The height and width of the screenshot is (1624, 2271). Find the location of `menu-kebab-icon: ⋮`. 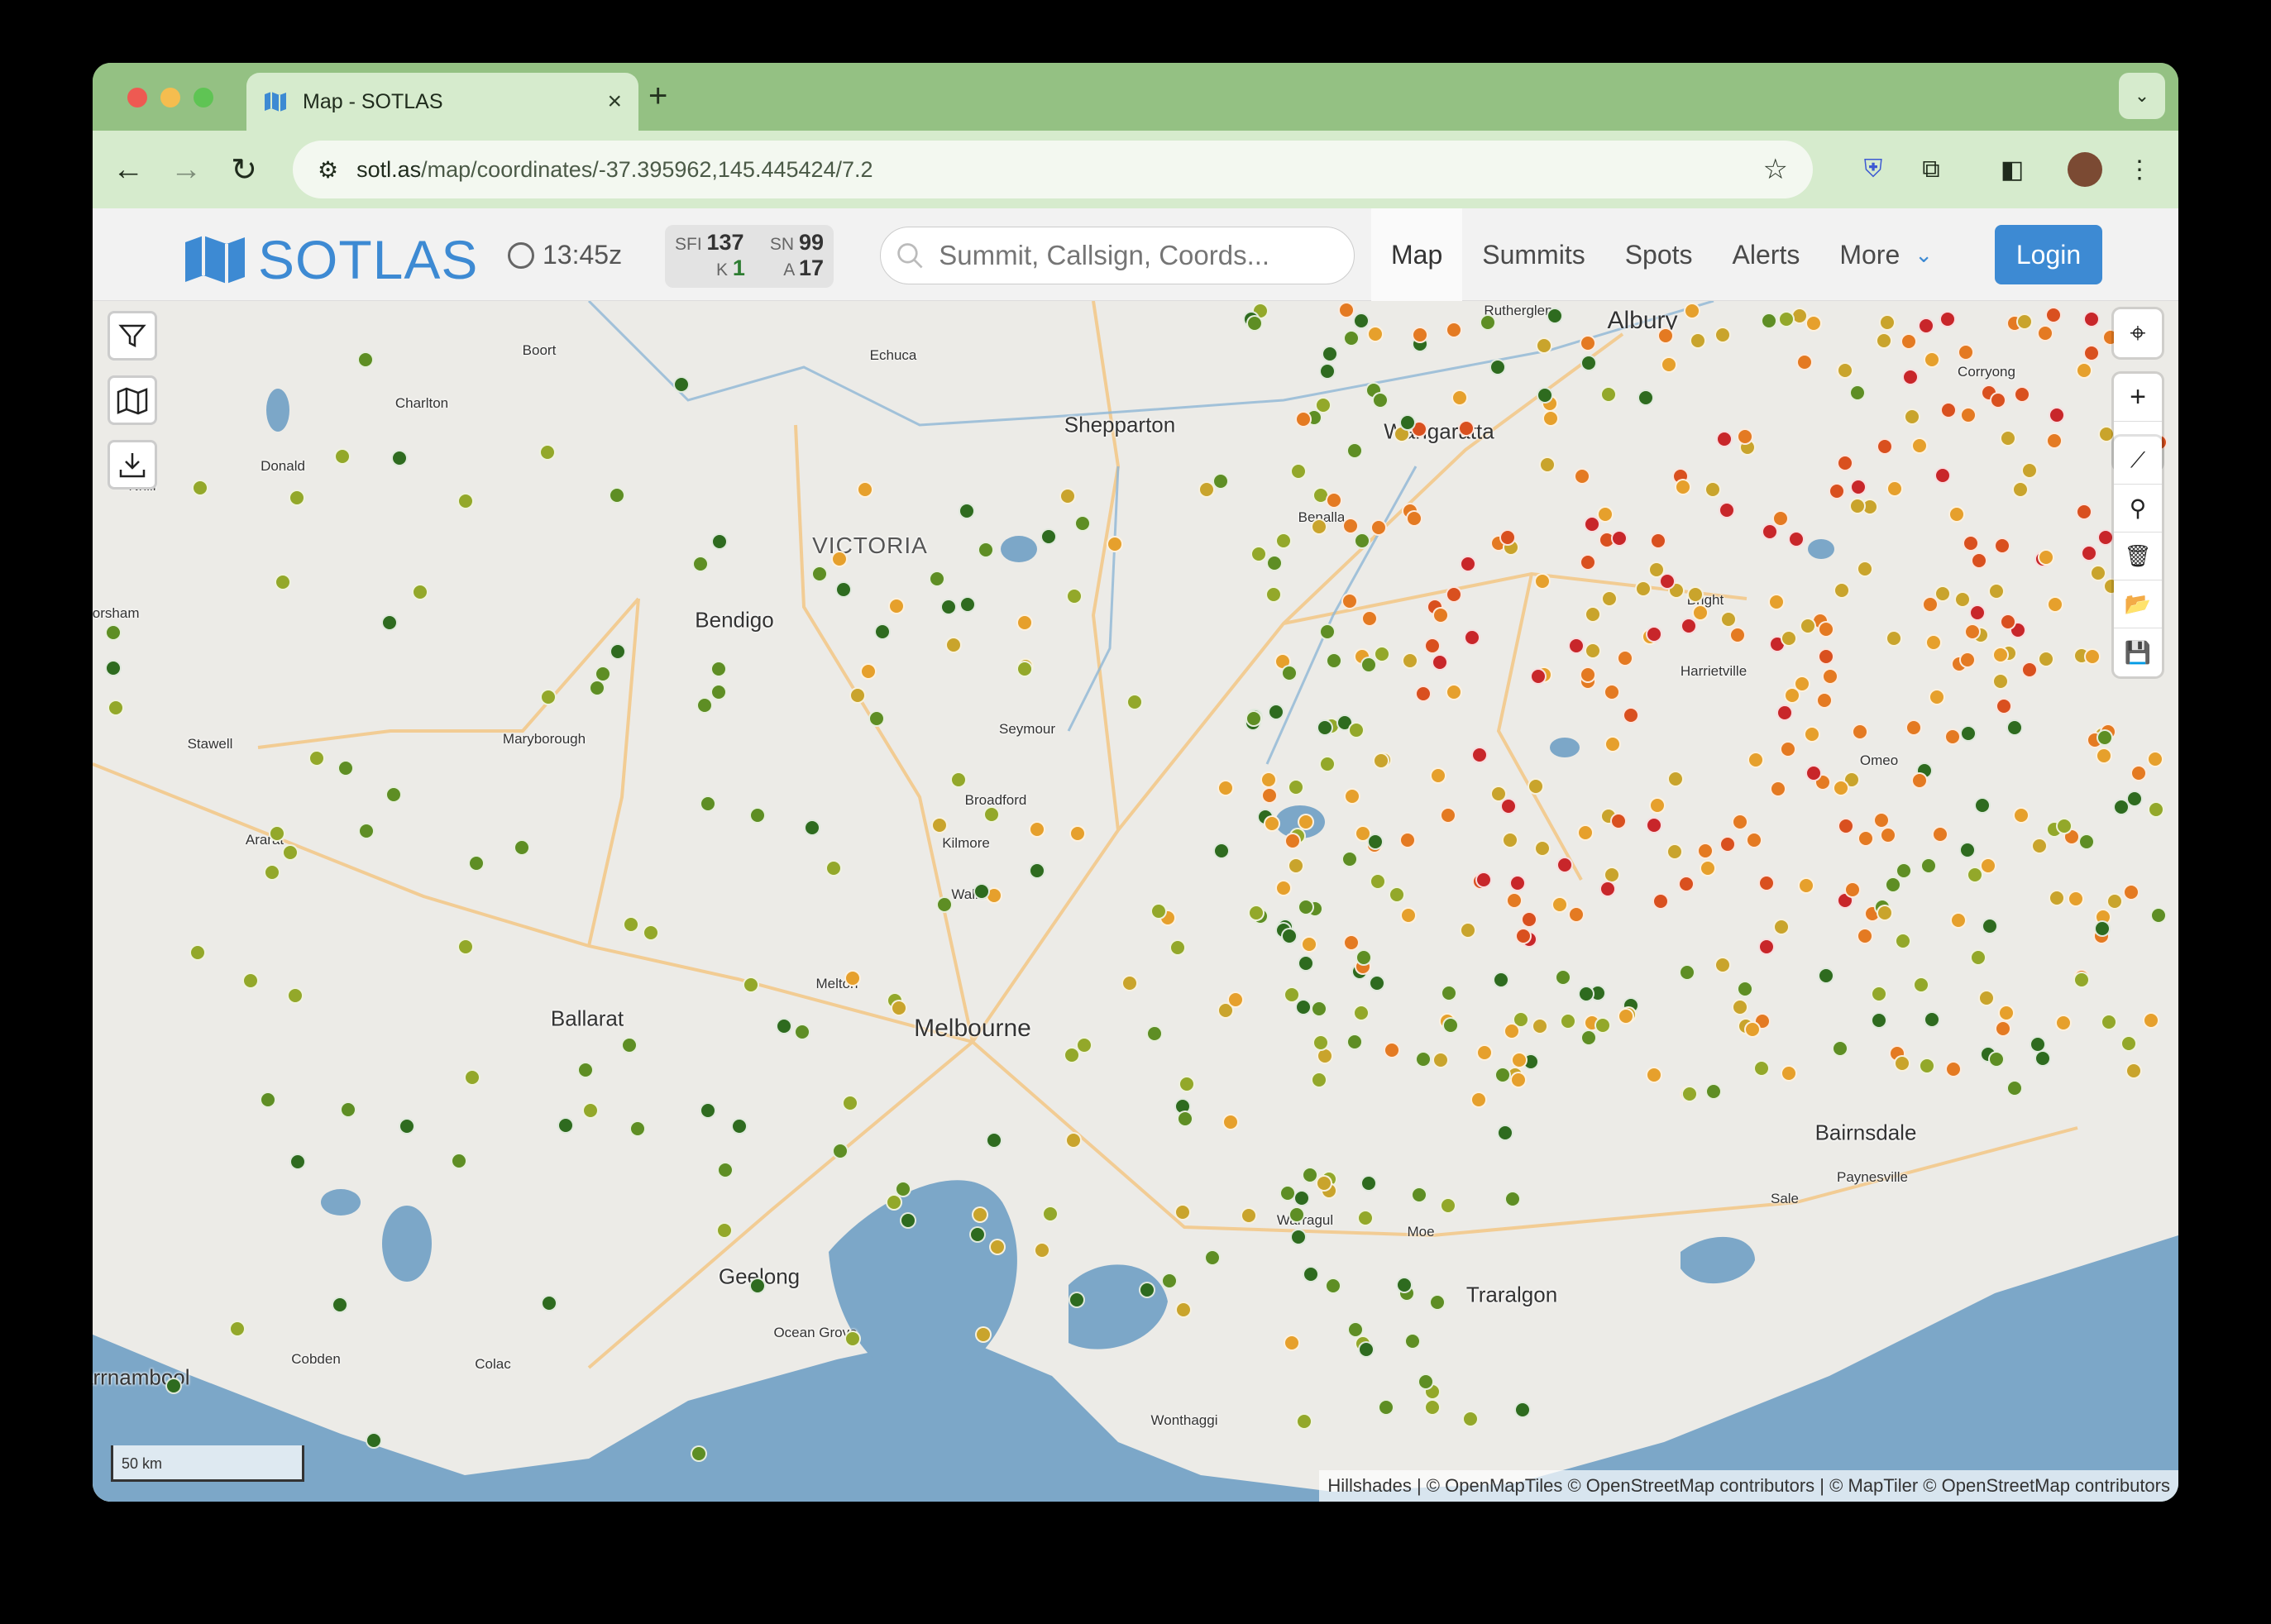

menu-kebab-icon: ⋮ is located at coordinates (2139, 169).